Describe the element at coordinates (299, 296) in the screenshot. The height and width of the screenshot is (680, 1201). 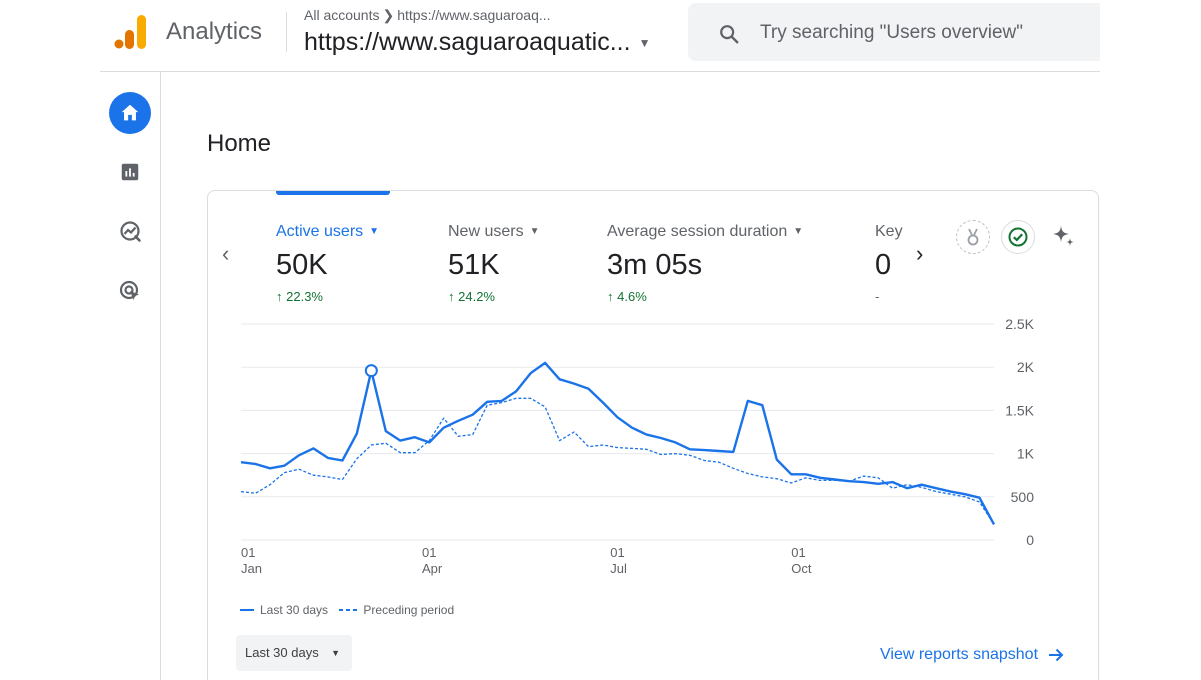
I see `metric-change: ↑ 22.3%` at that location.